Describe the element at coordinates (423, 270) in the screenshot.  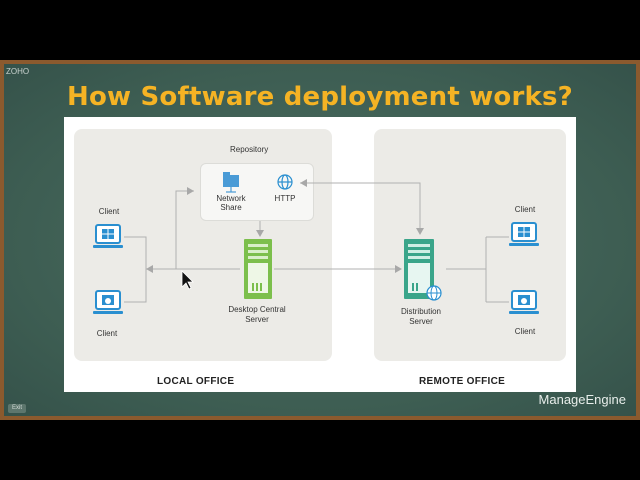
I see `distribution-server-icon` at that location.